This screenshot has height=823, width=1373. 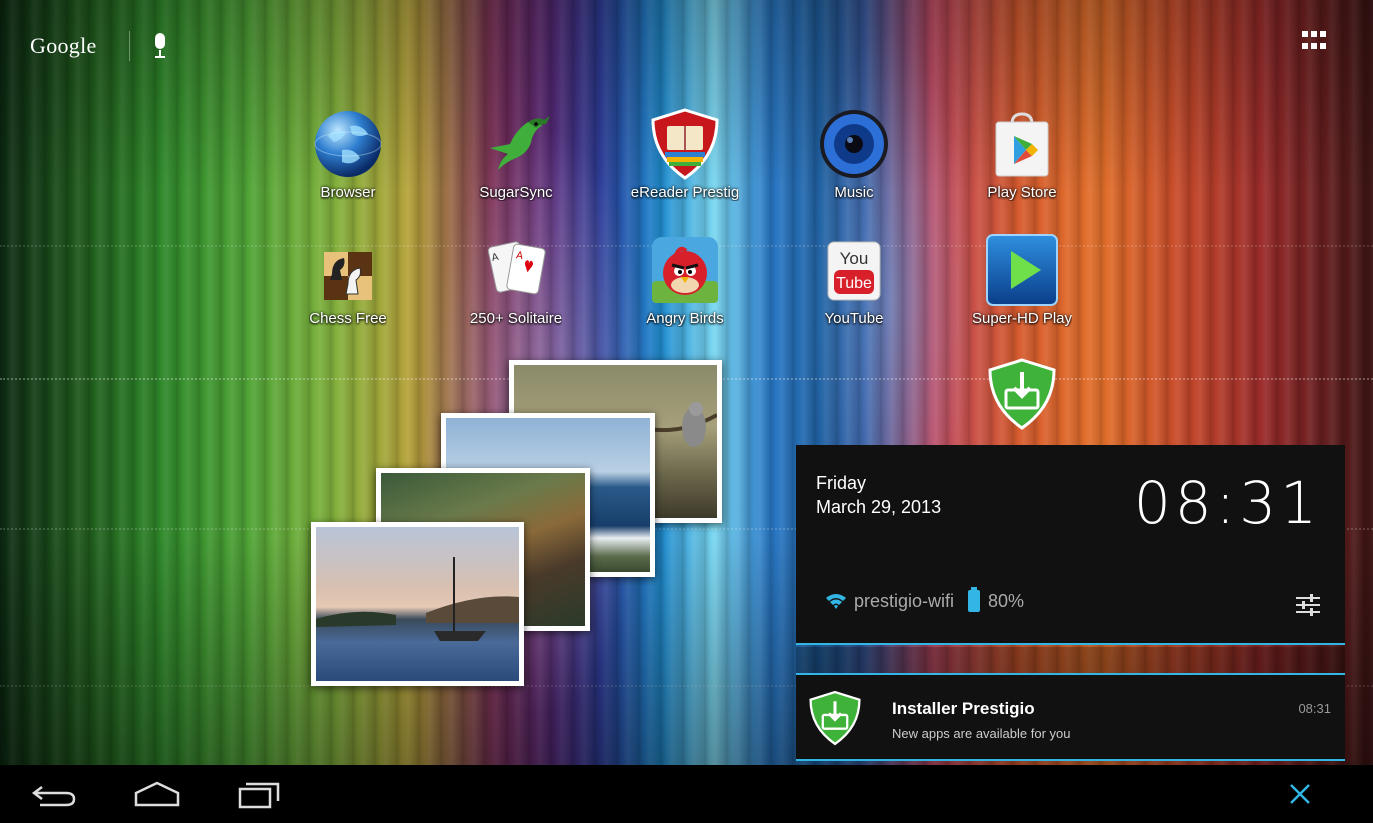 What do you see at coordinates (854, 258) in the screenshot?
I see `svg-text: You` at bounding box center [854, 258].